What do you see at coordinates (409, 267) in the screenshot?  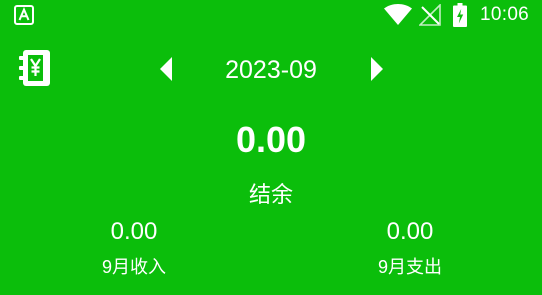 I see `expense-label: 9月支出` at bounding box center [409, 267].